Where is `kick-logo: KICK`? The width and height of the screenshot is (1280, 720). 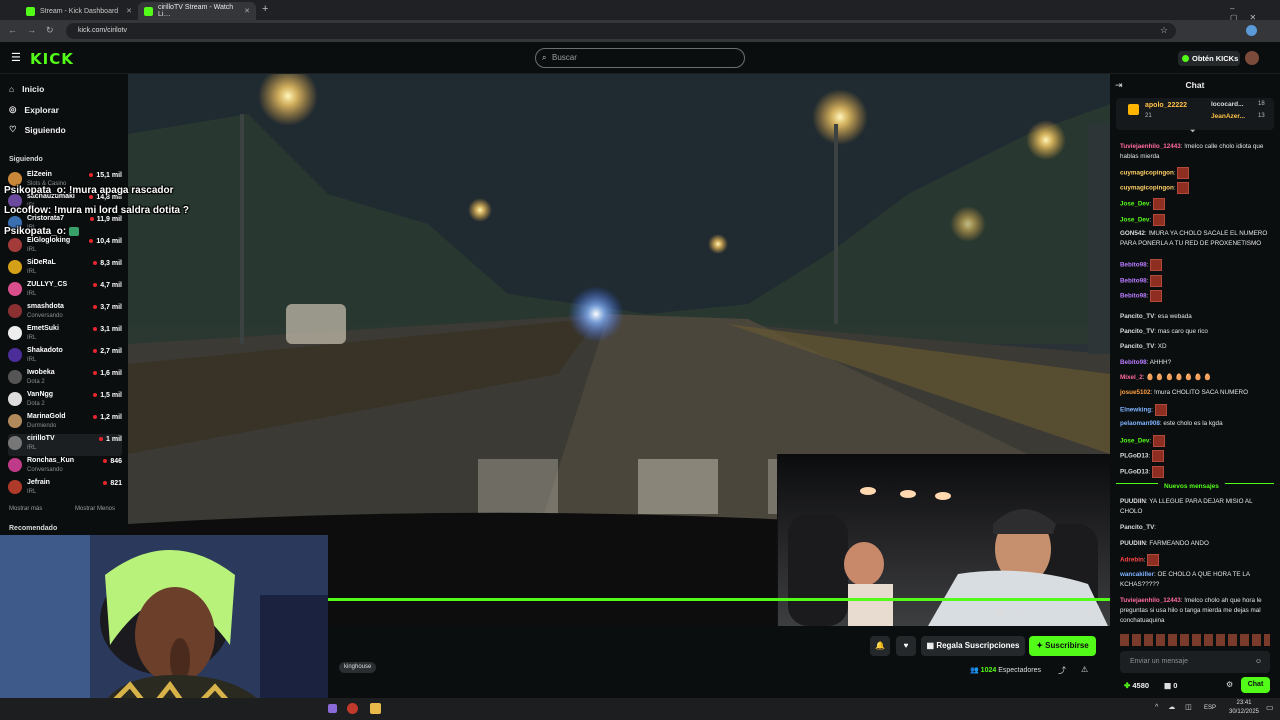 kick-logo: KICK is located at coordinates (52, 59).